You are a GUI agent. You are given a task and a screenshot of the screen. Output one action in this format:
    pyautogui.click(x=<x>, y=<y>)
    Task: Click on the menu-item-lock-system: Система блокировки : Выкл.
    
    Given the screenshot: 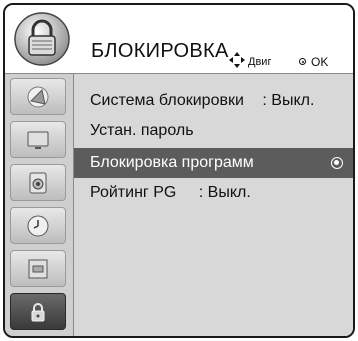 What is the action you would take?
    pyautogui.click(x=202, y=101)
    